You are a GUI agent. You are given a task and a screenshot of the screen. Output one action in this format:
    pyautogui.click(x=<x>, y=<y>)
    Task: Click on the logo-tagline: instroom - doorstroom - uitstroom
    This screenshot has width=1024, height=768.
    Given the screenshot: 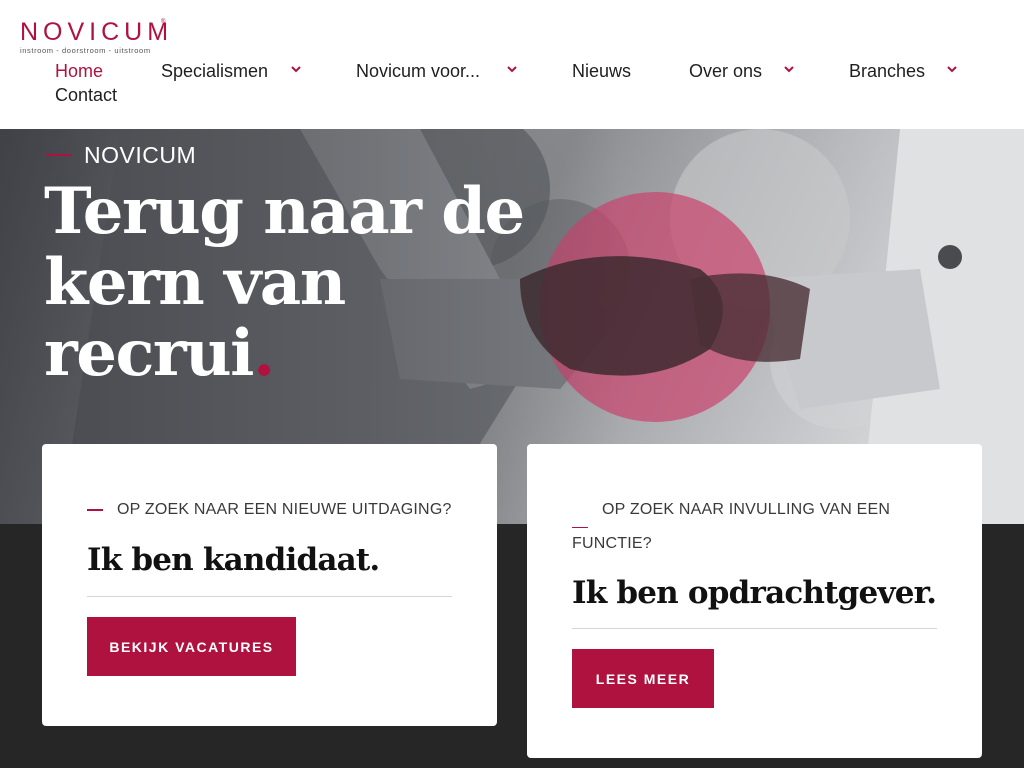 What is the action you would take?
    pyautogui.click(x=85, y=50)
    